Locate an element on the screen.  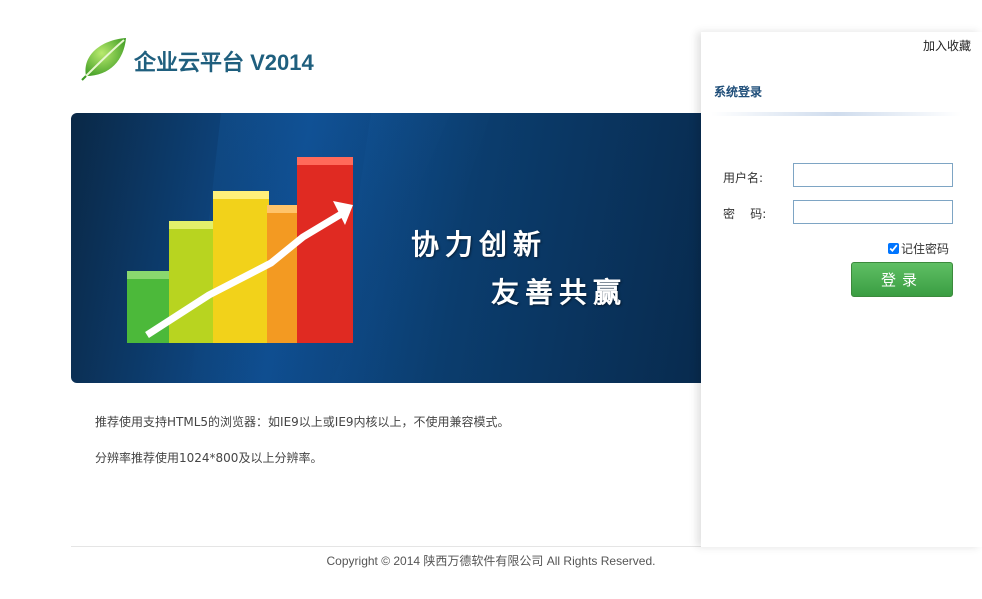
username-label: 用户名: is located at coordinates (743, 178).